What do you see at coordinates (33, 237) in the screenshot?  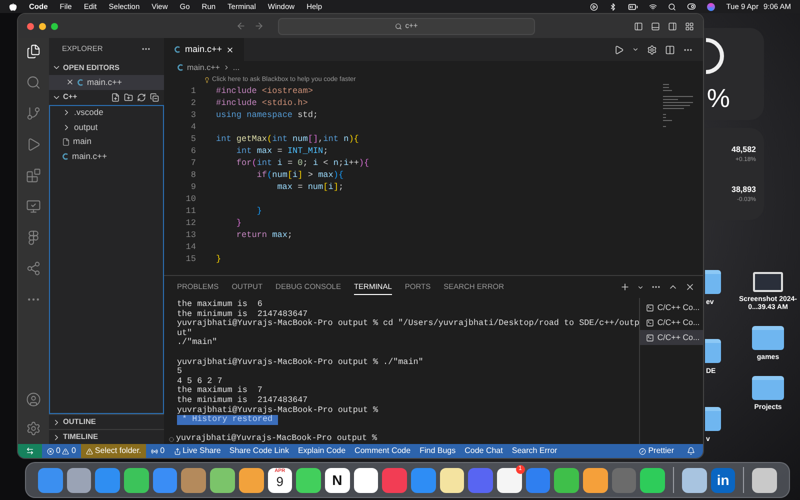 I see `figma-icon` at bounding box center [33, 237].